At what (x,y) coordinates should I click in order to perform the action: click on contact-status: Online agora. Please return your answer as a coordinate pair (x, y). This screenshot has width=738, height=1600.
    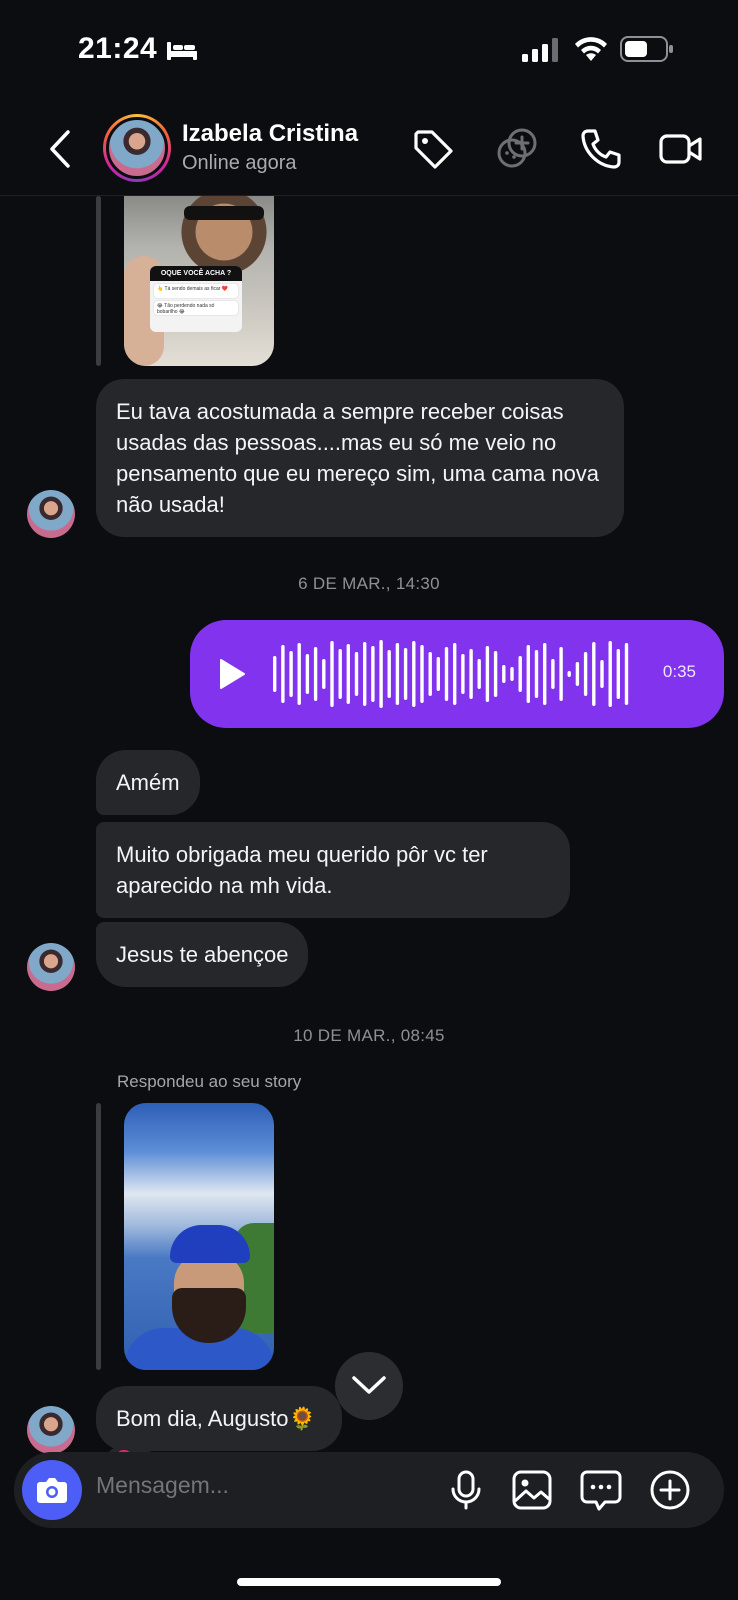
    Looking at the image, I should click on (239, 163).